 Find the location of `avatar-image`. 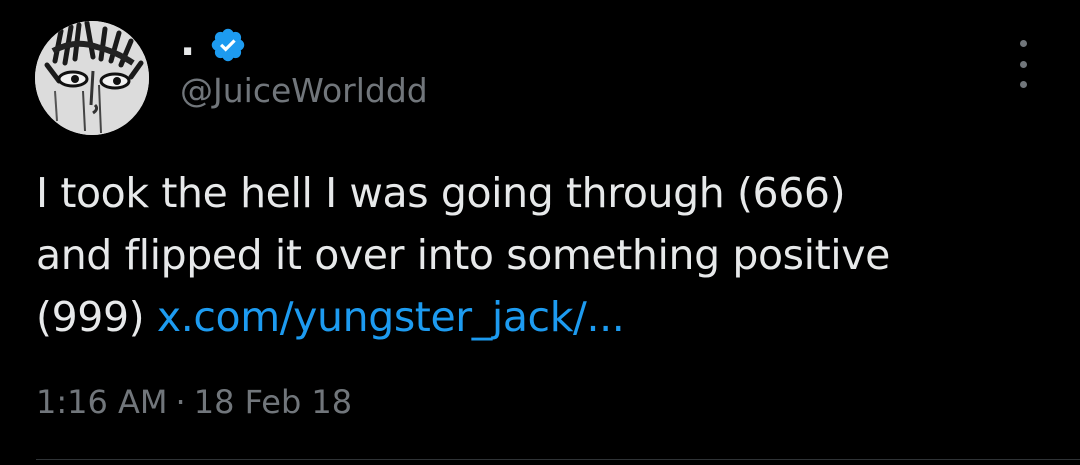

avatar-image is located at coordinates (92, 78).